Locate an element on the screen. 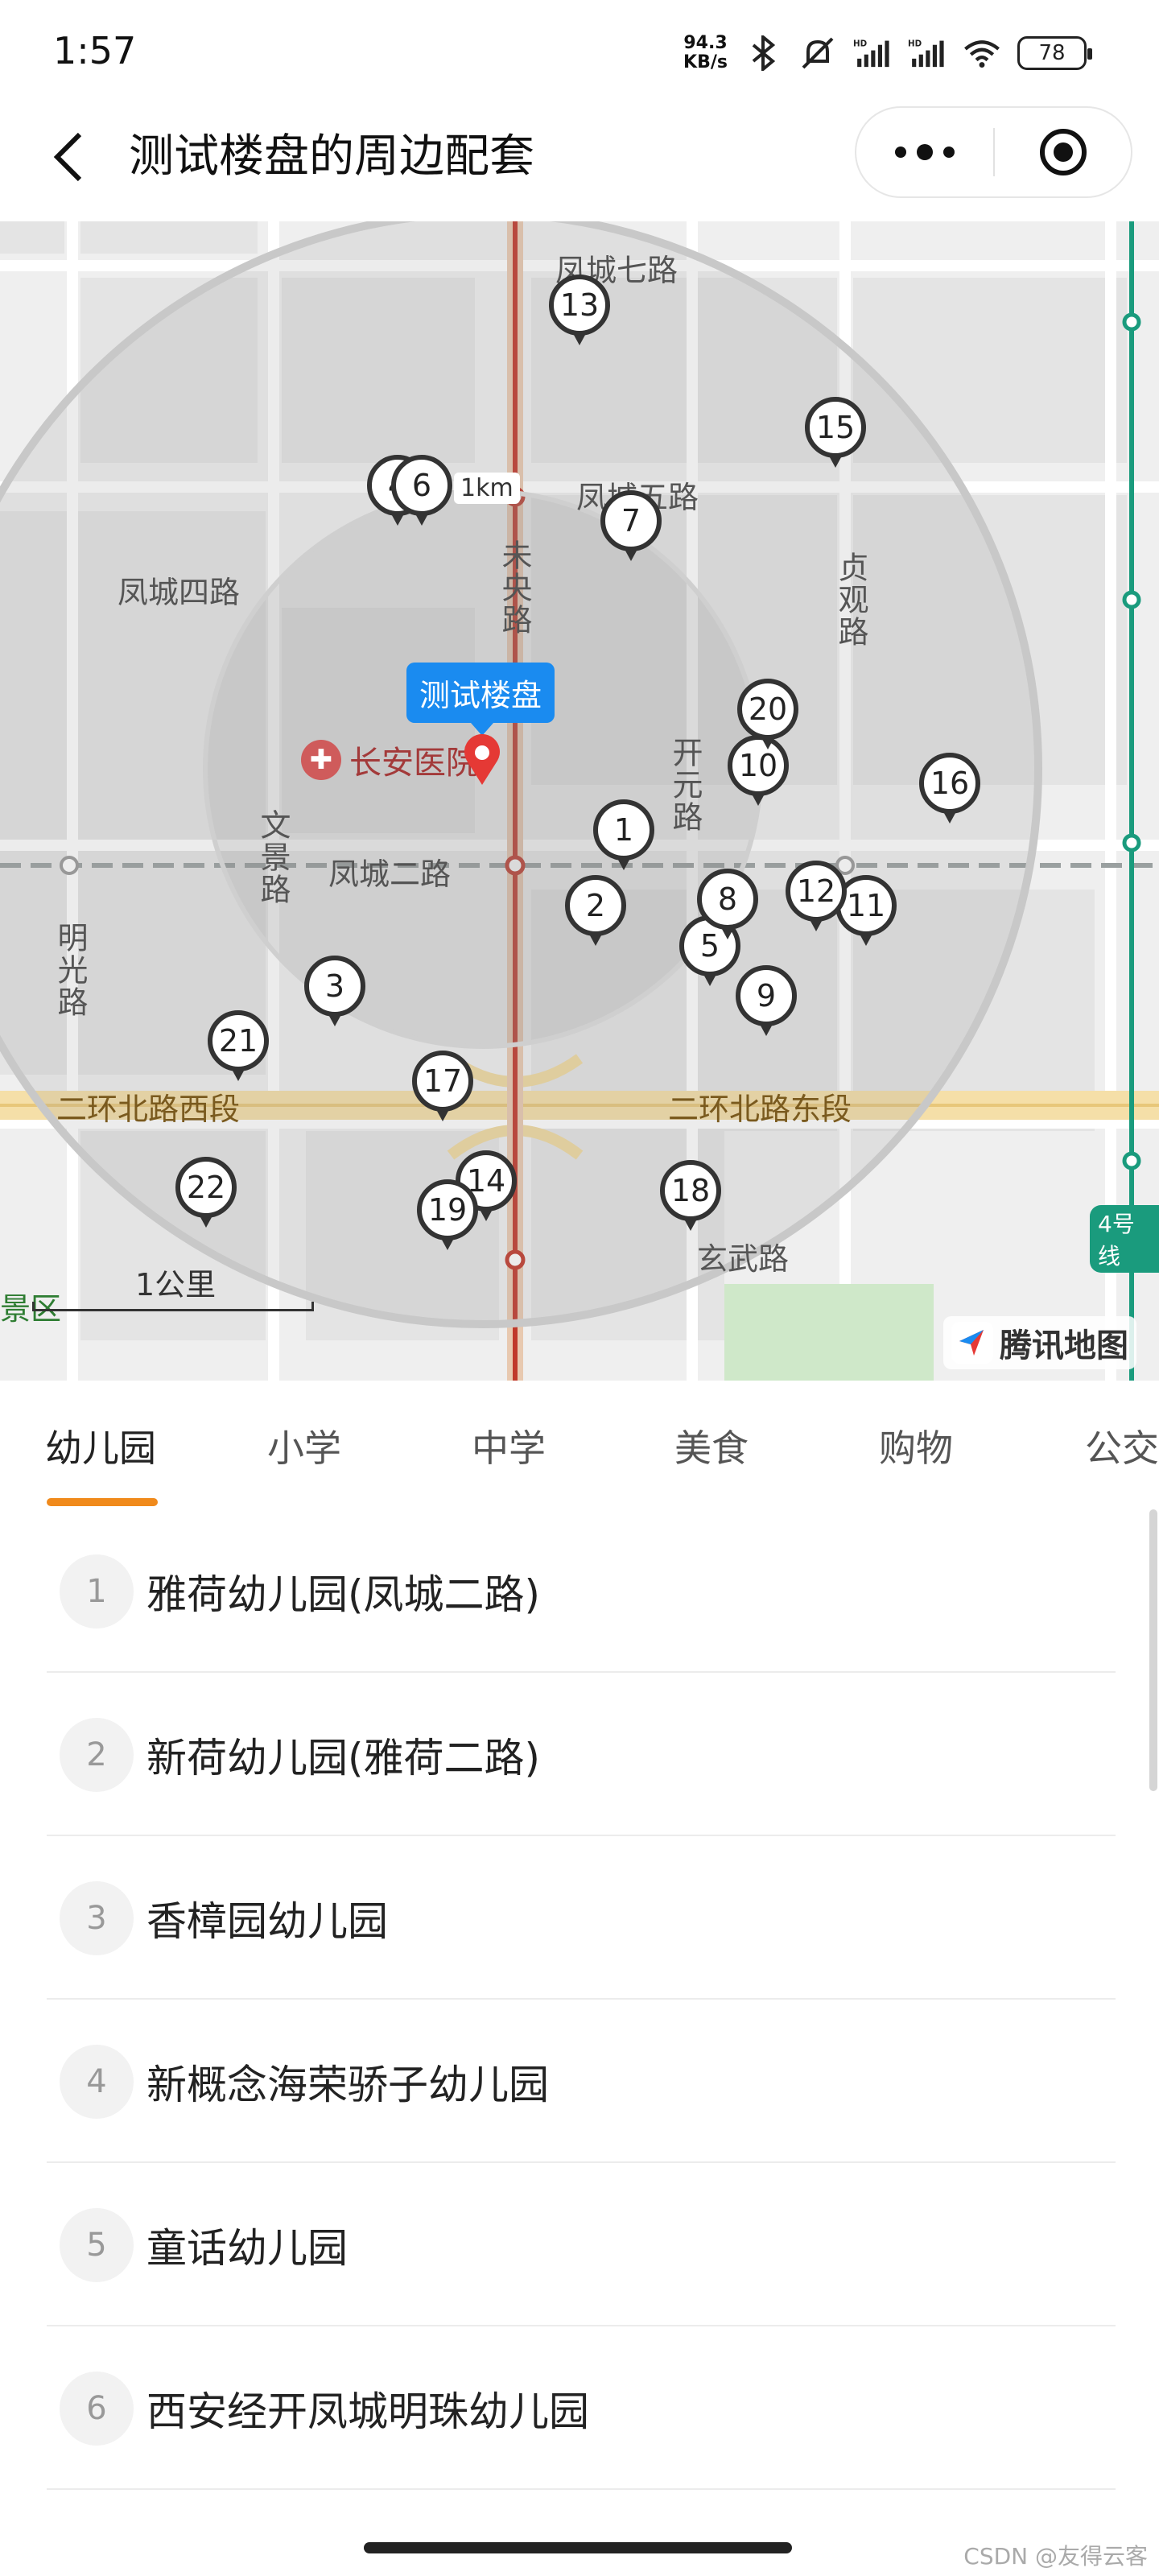 This screenshot has height=2576, width=1159. list-item-name: 西安经开凤城明珠幼儿园 is located at coordinates (367, 2411).